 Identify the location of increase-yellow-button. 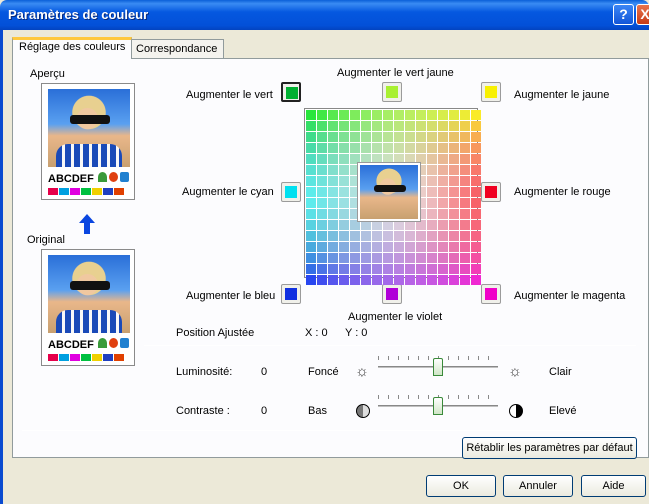
(491, 92).